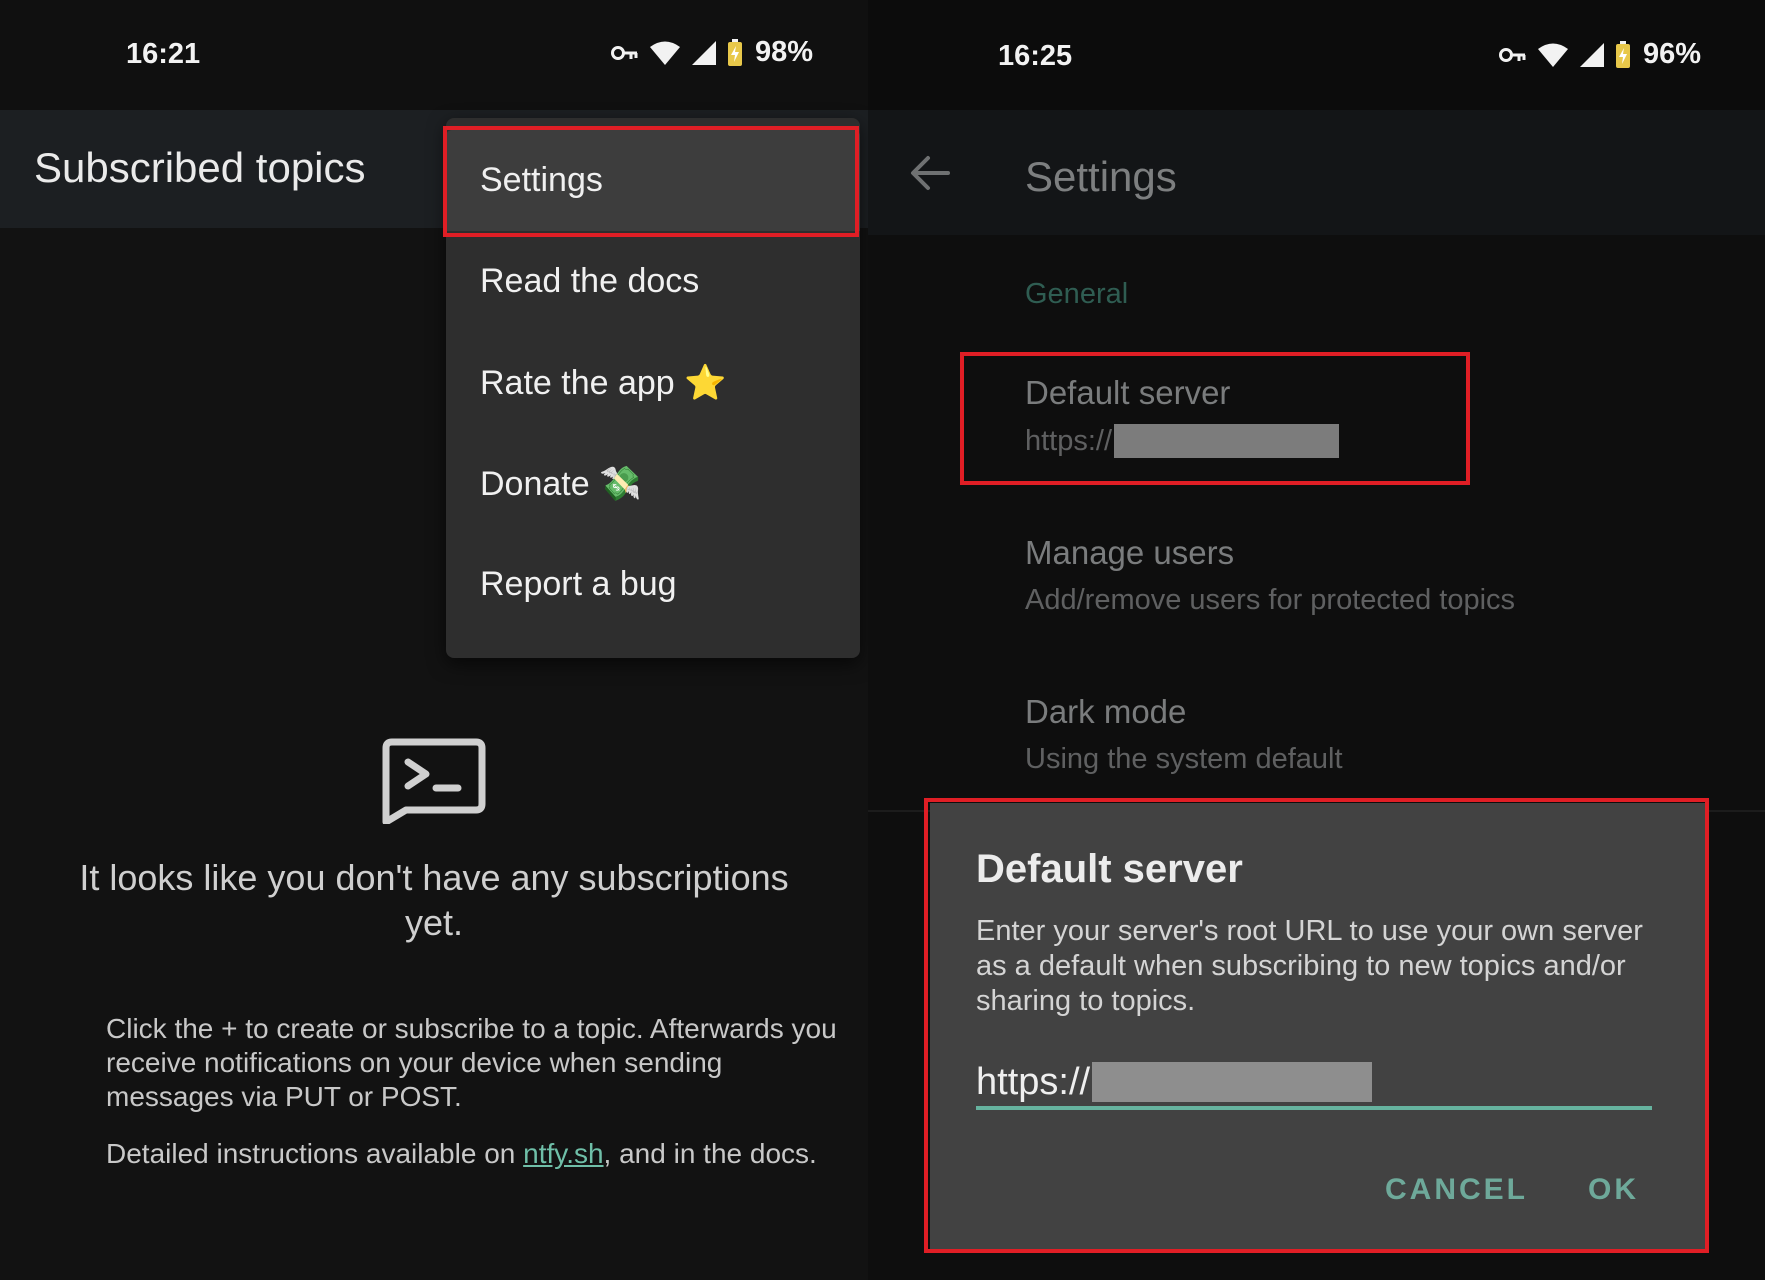 The image size is (1765, 1280). Describe the element at coordinates (1130, 552) in the screenshot. I see `pref-title: Manage users` at that location.